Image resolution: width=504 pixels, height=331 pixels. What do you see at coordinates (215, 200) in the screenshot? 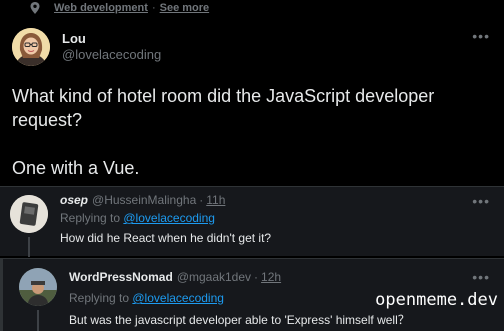
I see `reply-timestamp: 11h` at bounding box center [215, 200].